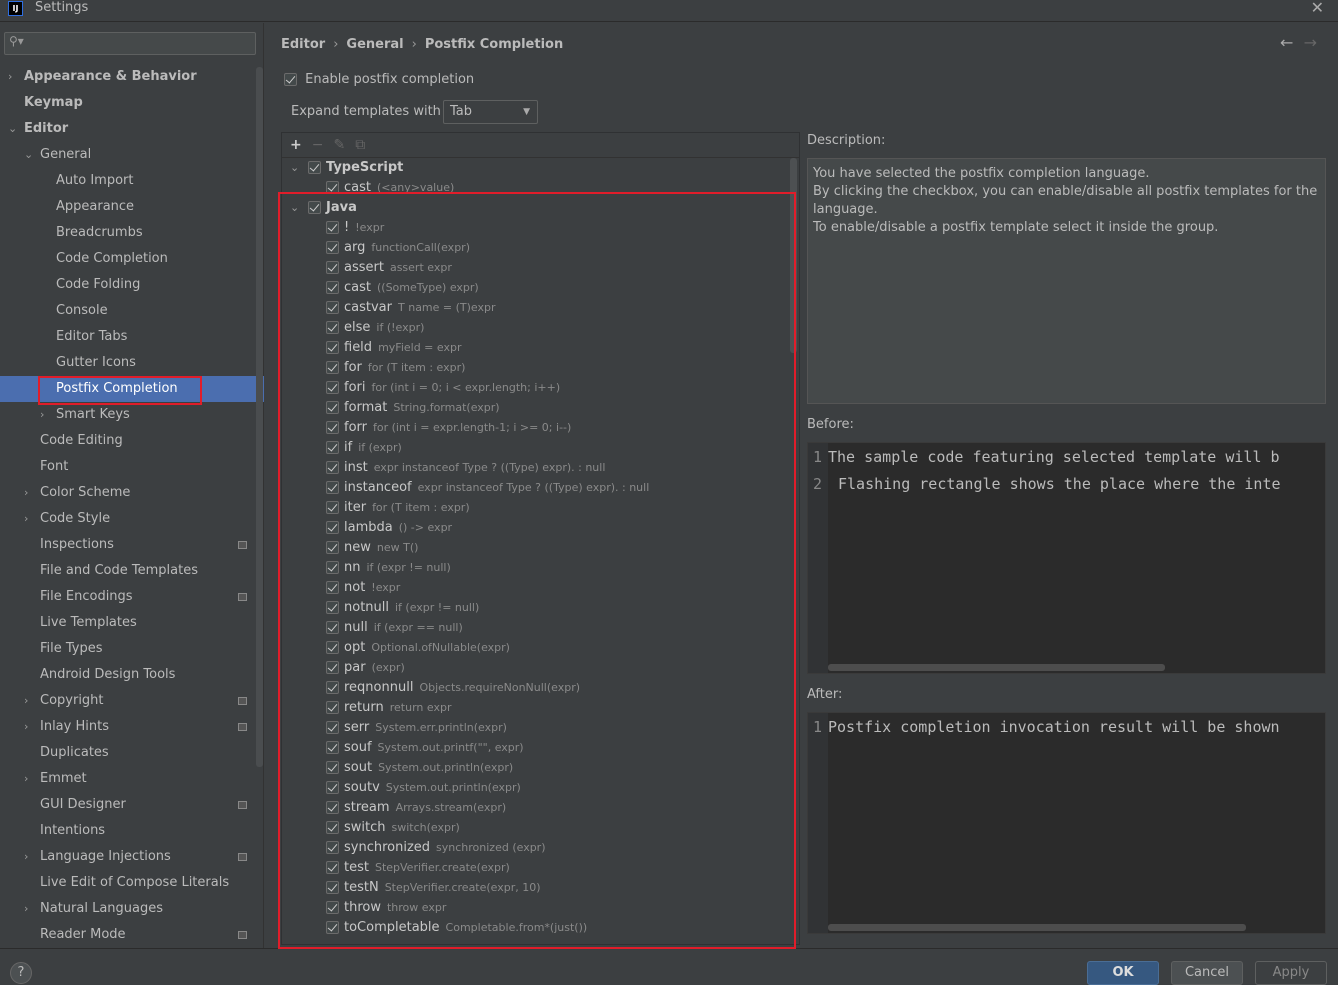 This screenshot has height=985, width=1338. I want to click on sidebar-item: Keymap, so click(132, 103).